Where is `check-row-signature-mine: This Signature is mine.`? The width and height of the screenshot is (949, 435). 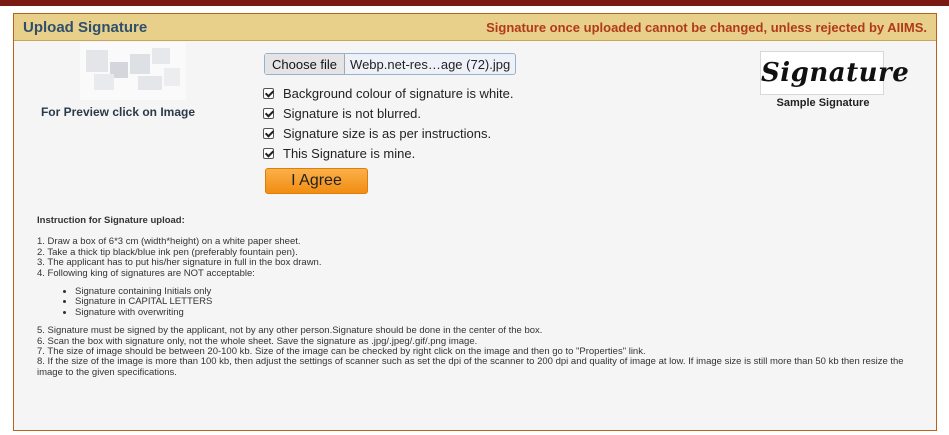
check-row-signature-mine: This Signature is mine. is located at coordinates (388, 153).